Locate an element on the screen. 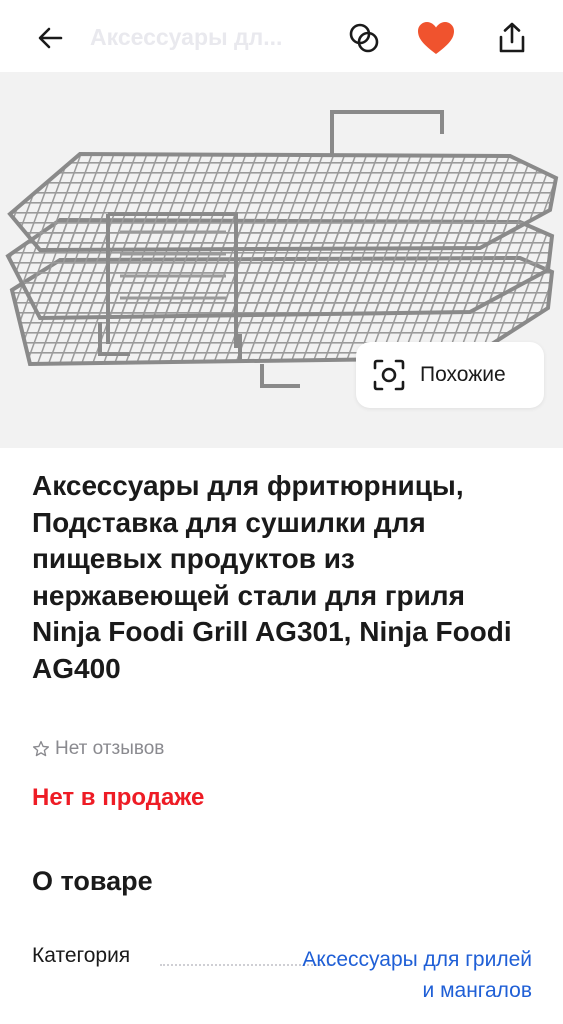 The width and height of the screenshot is (563, 1024). spec-key: Категория is located at coordinates (85, 956).